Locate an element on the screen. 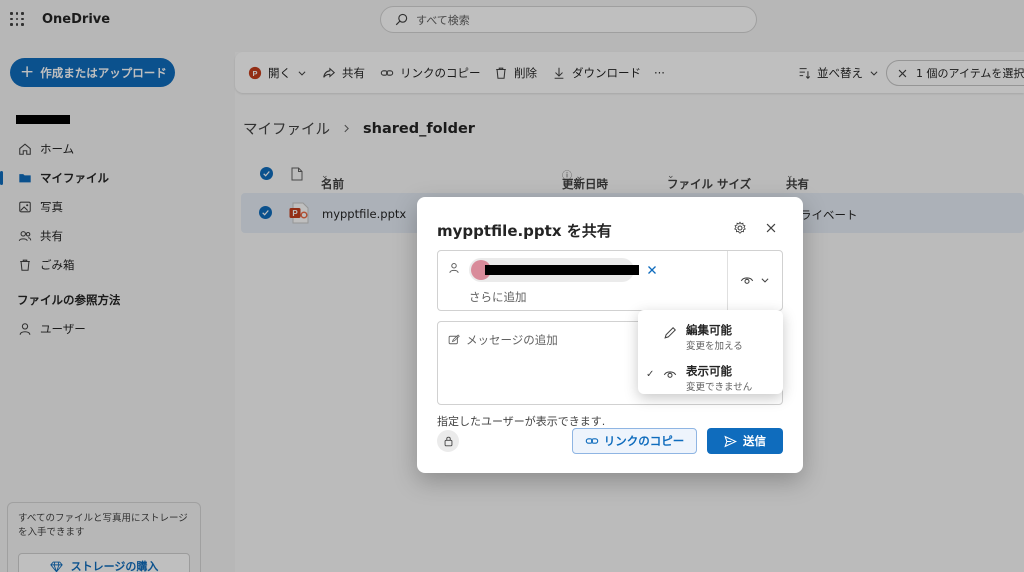 This screenshot has height=572, width=1024. menu-item-label: 編集可能 is located at coordinates (709, 330).